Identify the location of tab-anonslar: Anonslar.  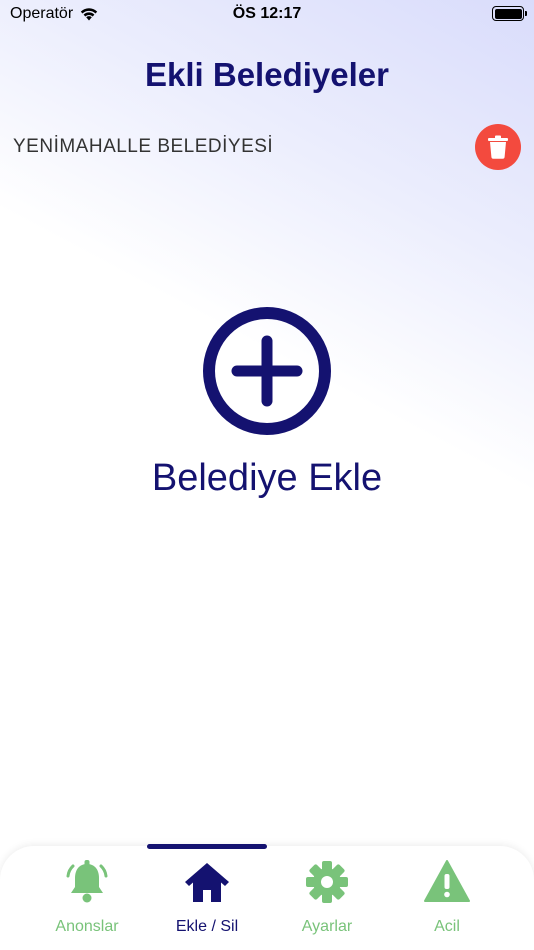
(87, 897).